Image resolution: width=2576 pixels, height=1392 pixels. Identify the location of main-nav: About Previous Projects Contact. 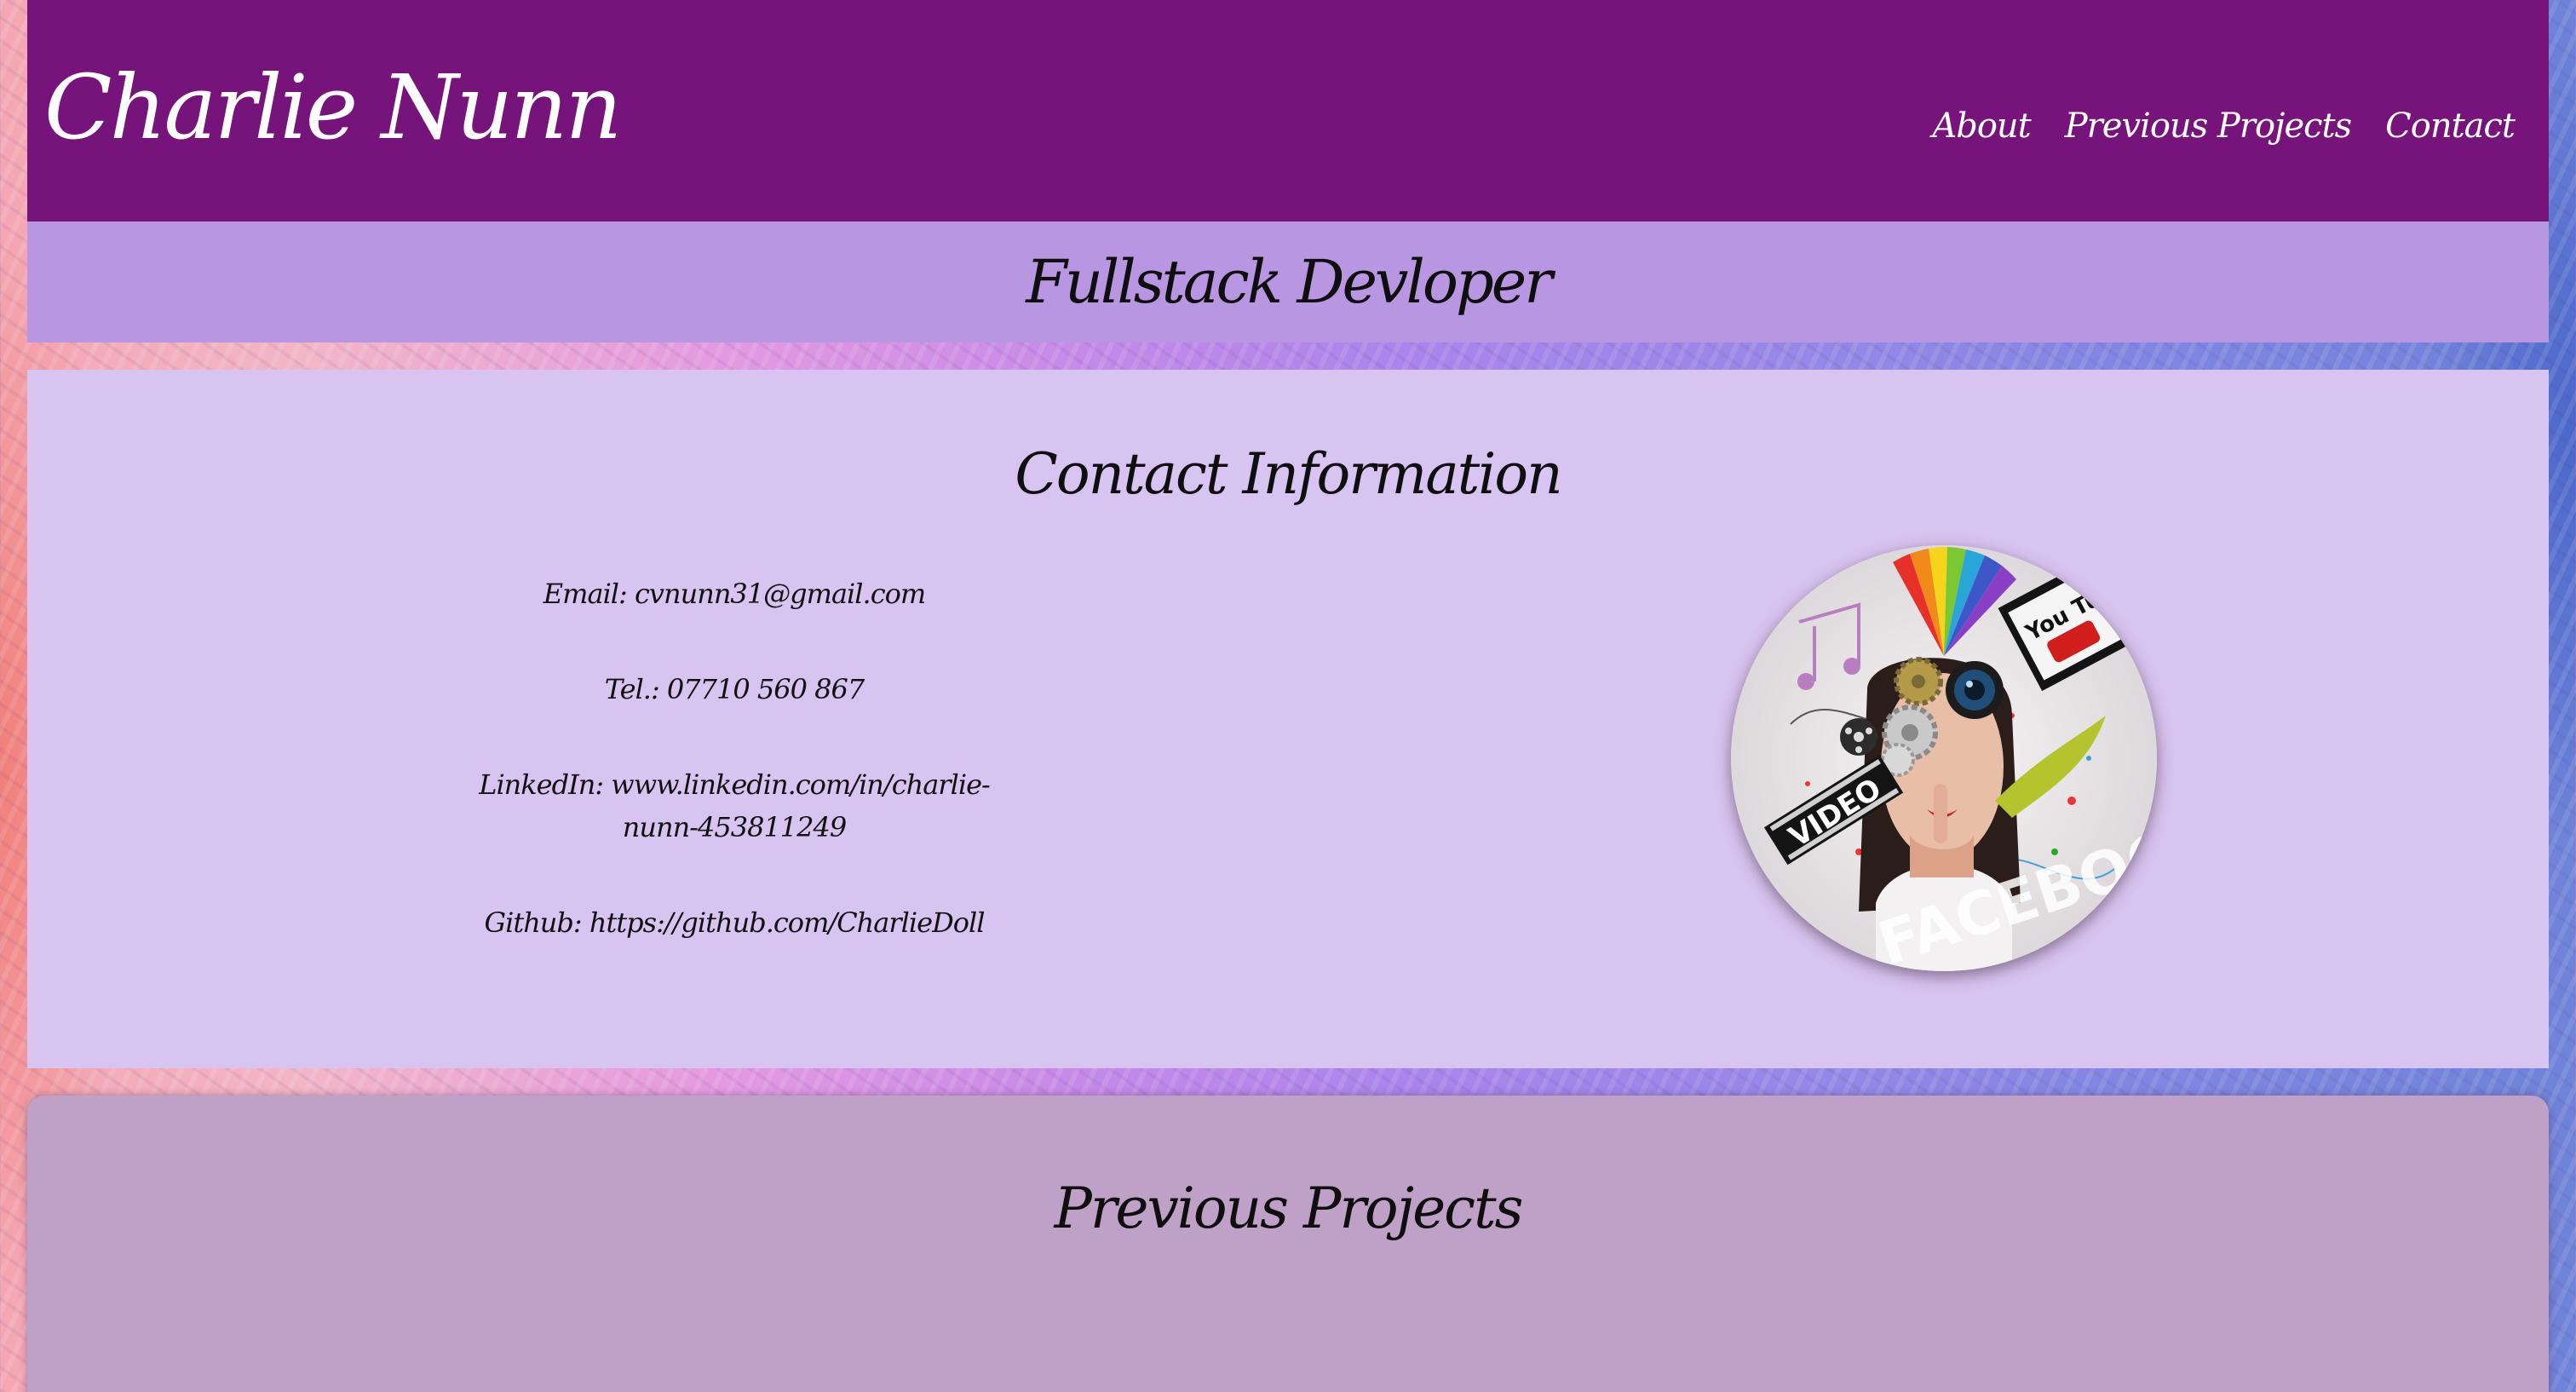
(2224, 126).